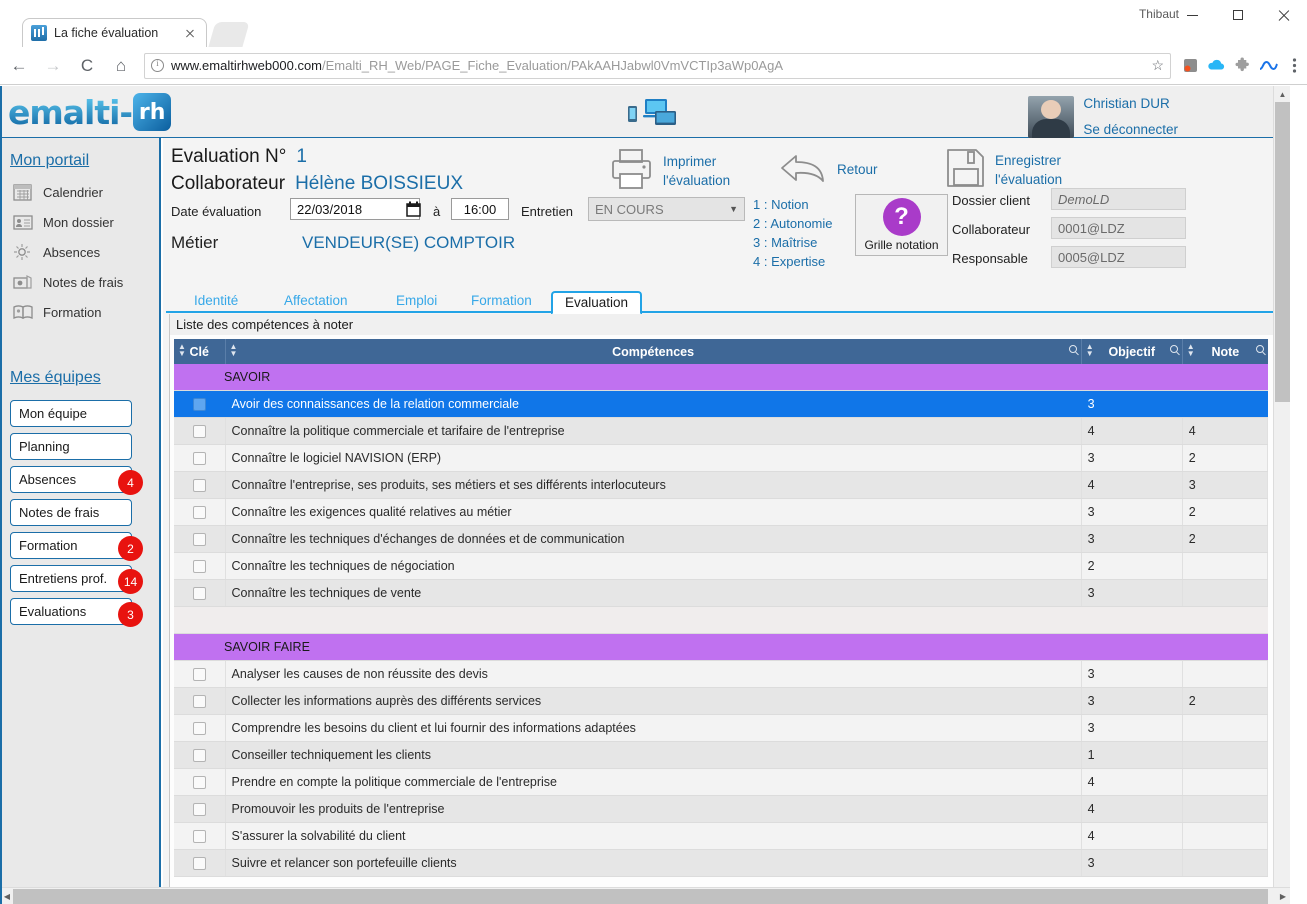  Describe the element at coordinates (1294, 65) in the screenshot. I see `browser-menu-icon` at that location.